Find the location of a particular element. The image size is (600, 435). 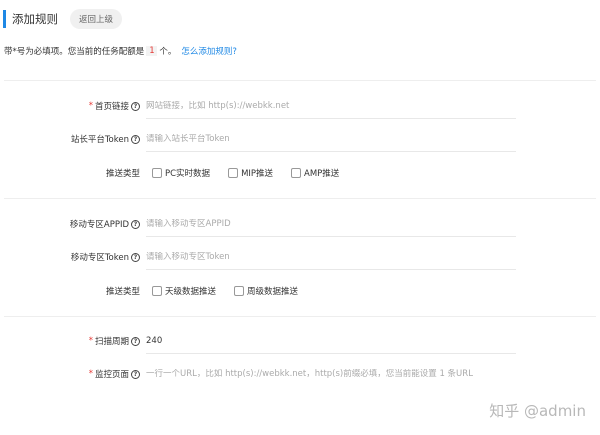

page-header: 添加规则 返回上级 is located at coordinates (61, 19).